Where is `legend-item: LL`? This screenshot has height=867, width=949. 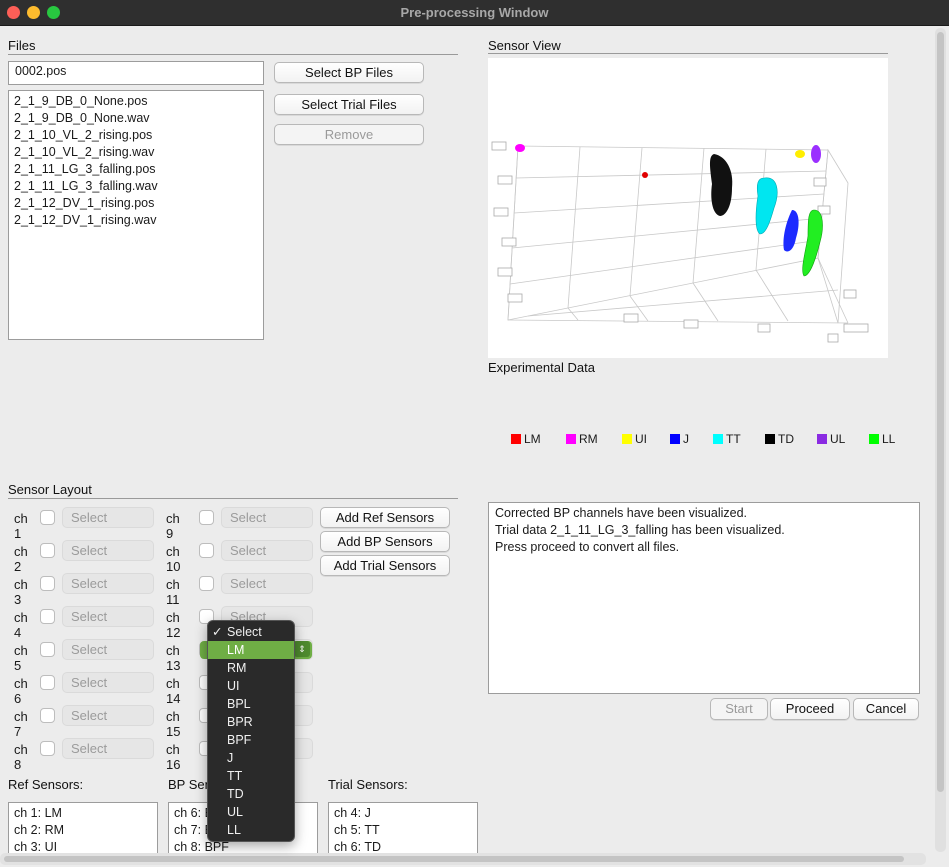
legend-item: LL is located at coordinates (882, 439).